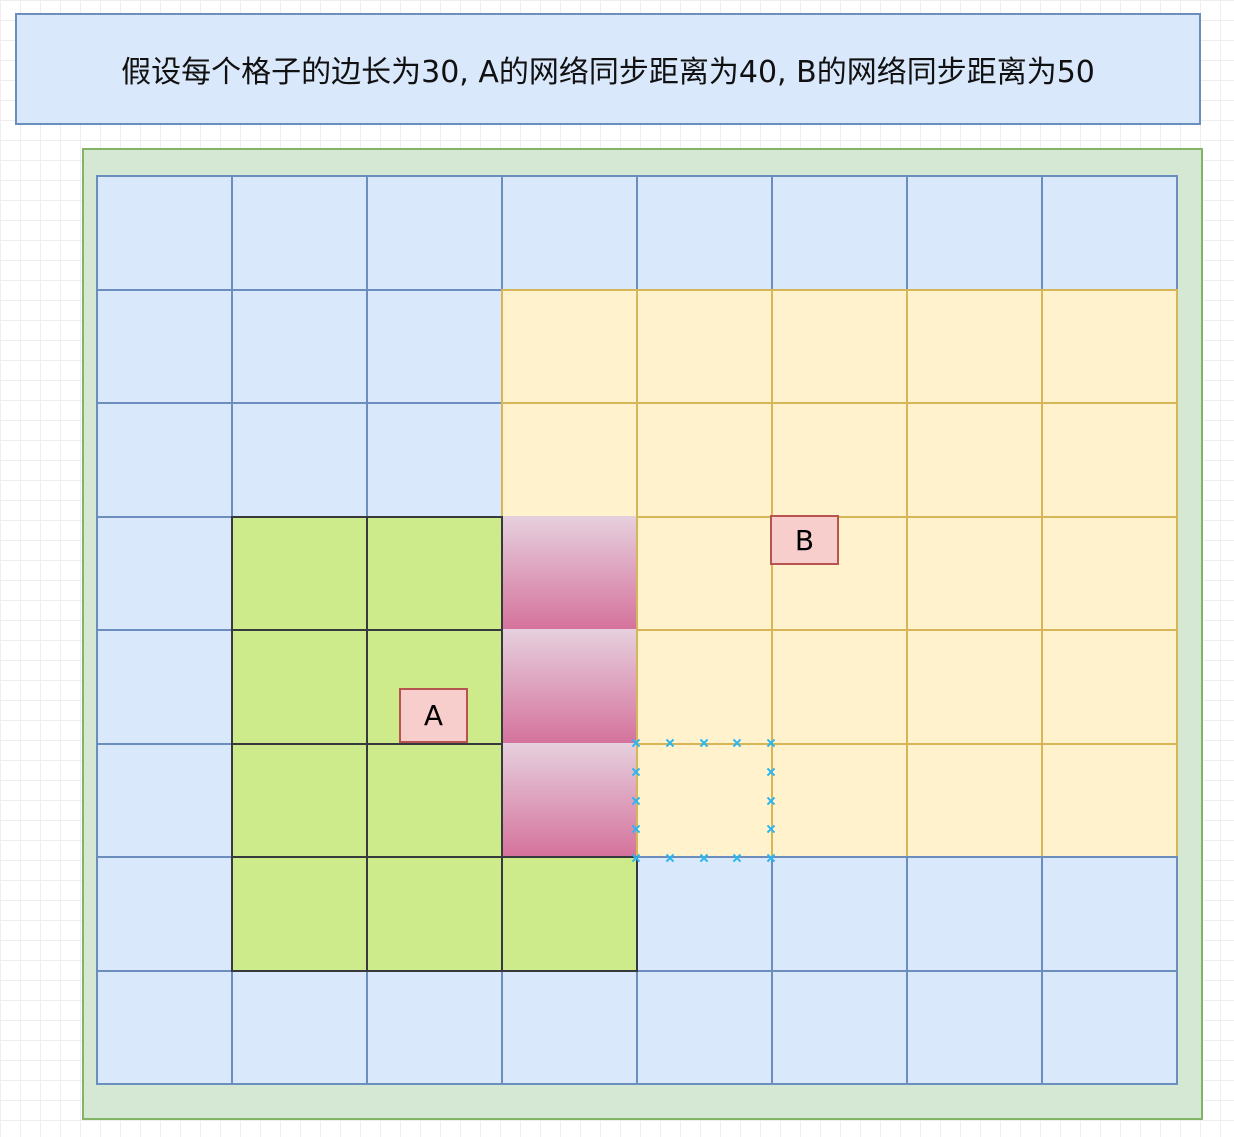 The image size is (1234, 1137). I want to click on node-b: B, so click(804, 540).